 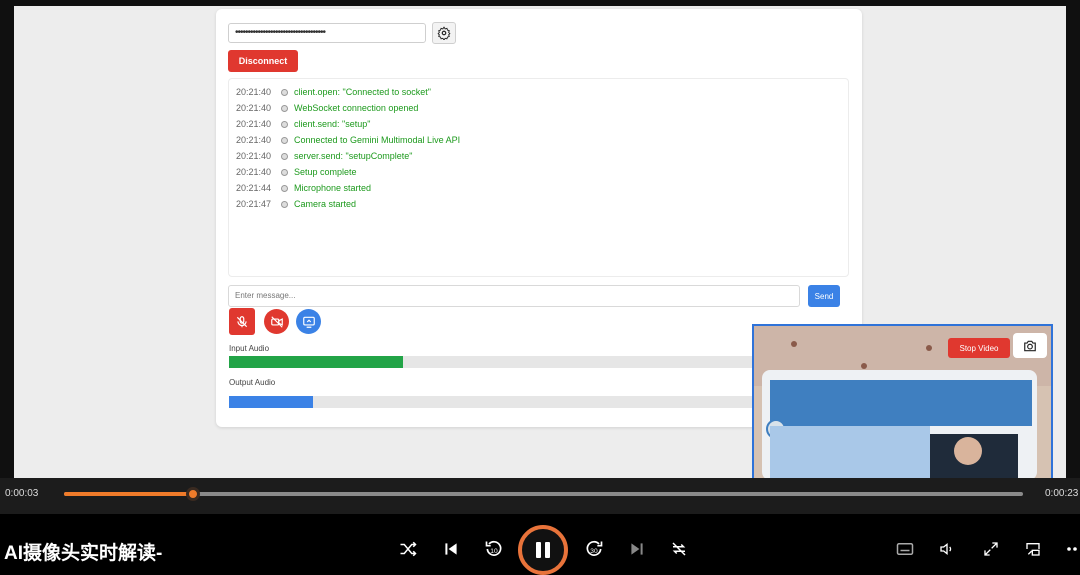 I want to click on output-audio-meter, so click(x=509, y=402).